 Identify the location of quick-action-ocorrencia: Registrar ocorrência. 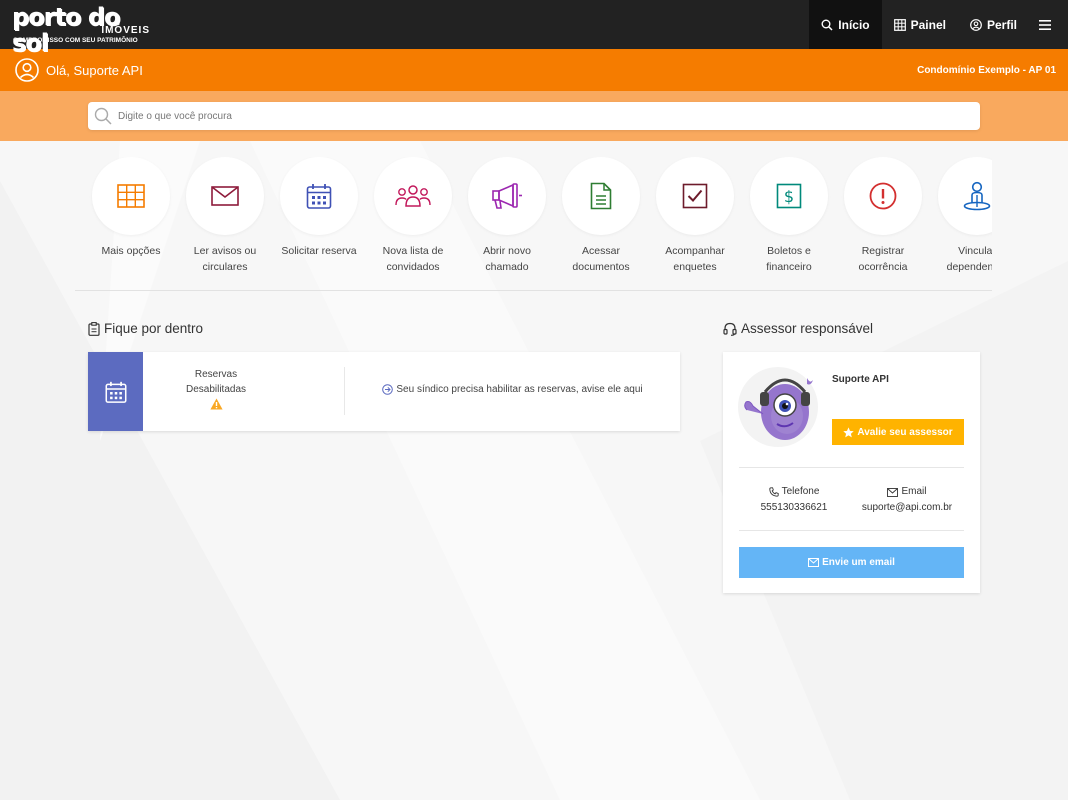
(883, 216).